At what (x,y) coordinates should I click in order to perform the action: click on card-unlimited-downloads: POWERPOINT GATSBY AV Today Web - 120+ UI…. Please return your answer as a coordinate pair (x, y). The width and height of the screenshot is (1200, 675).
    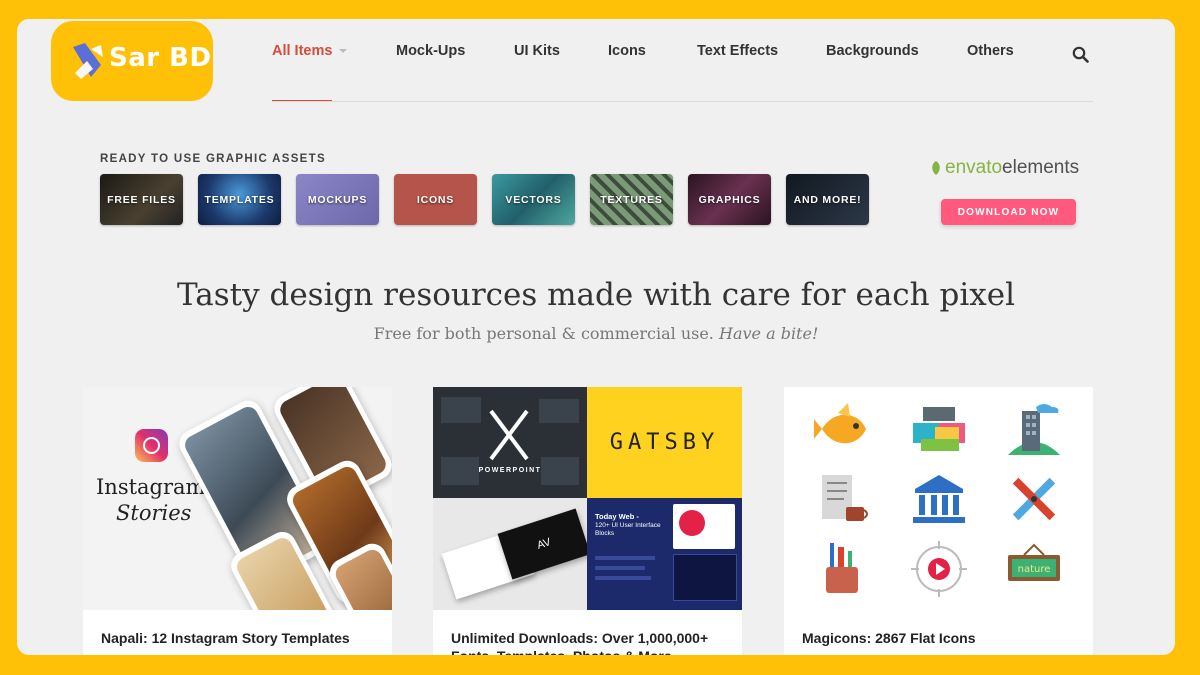
    Looking at the image, I should click on (587, 521).